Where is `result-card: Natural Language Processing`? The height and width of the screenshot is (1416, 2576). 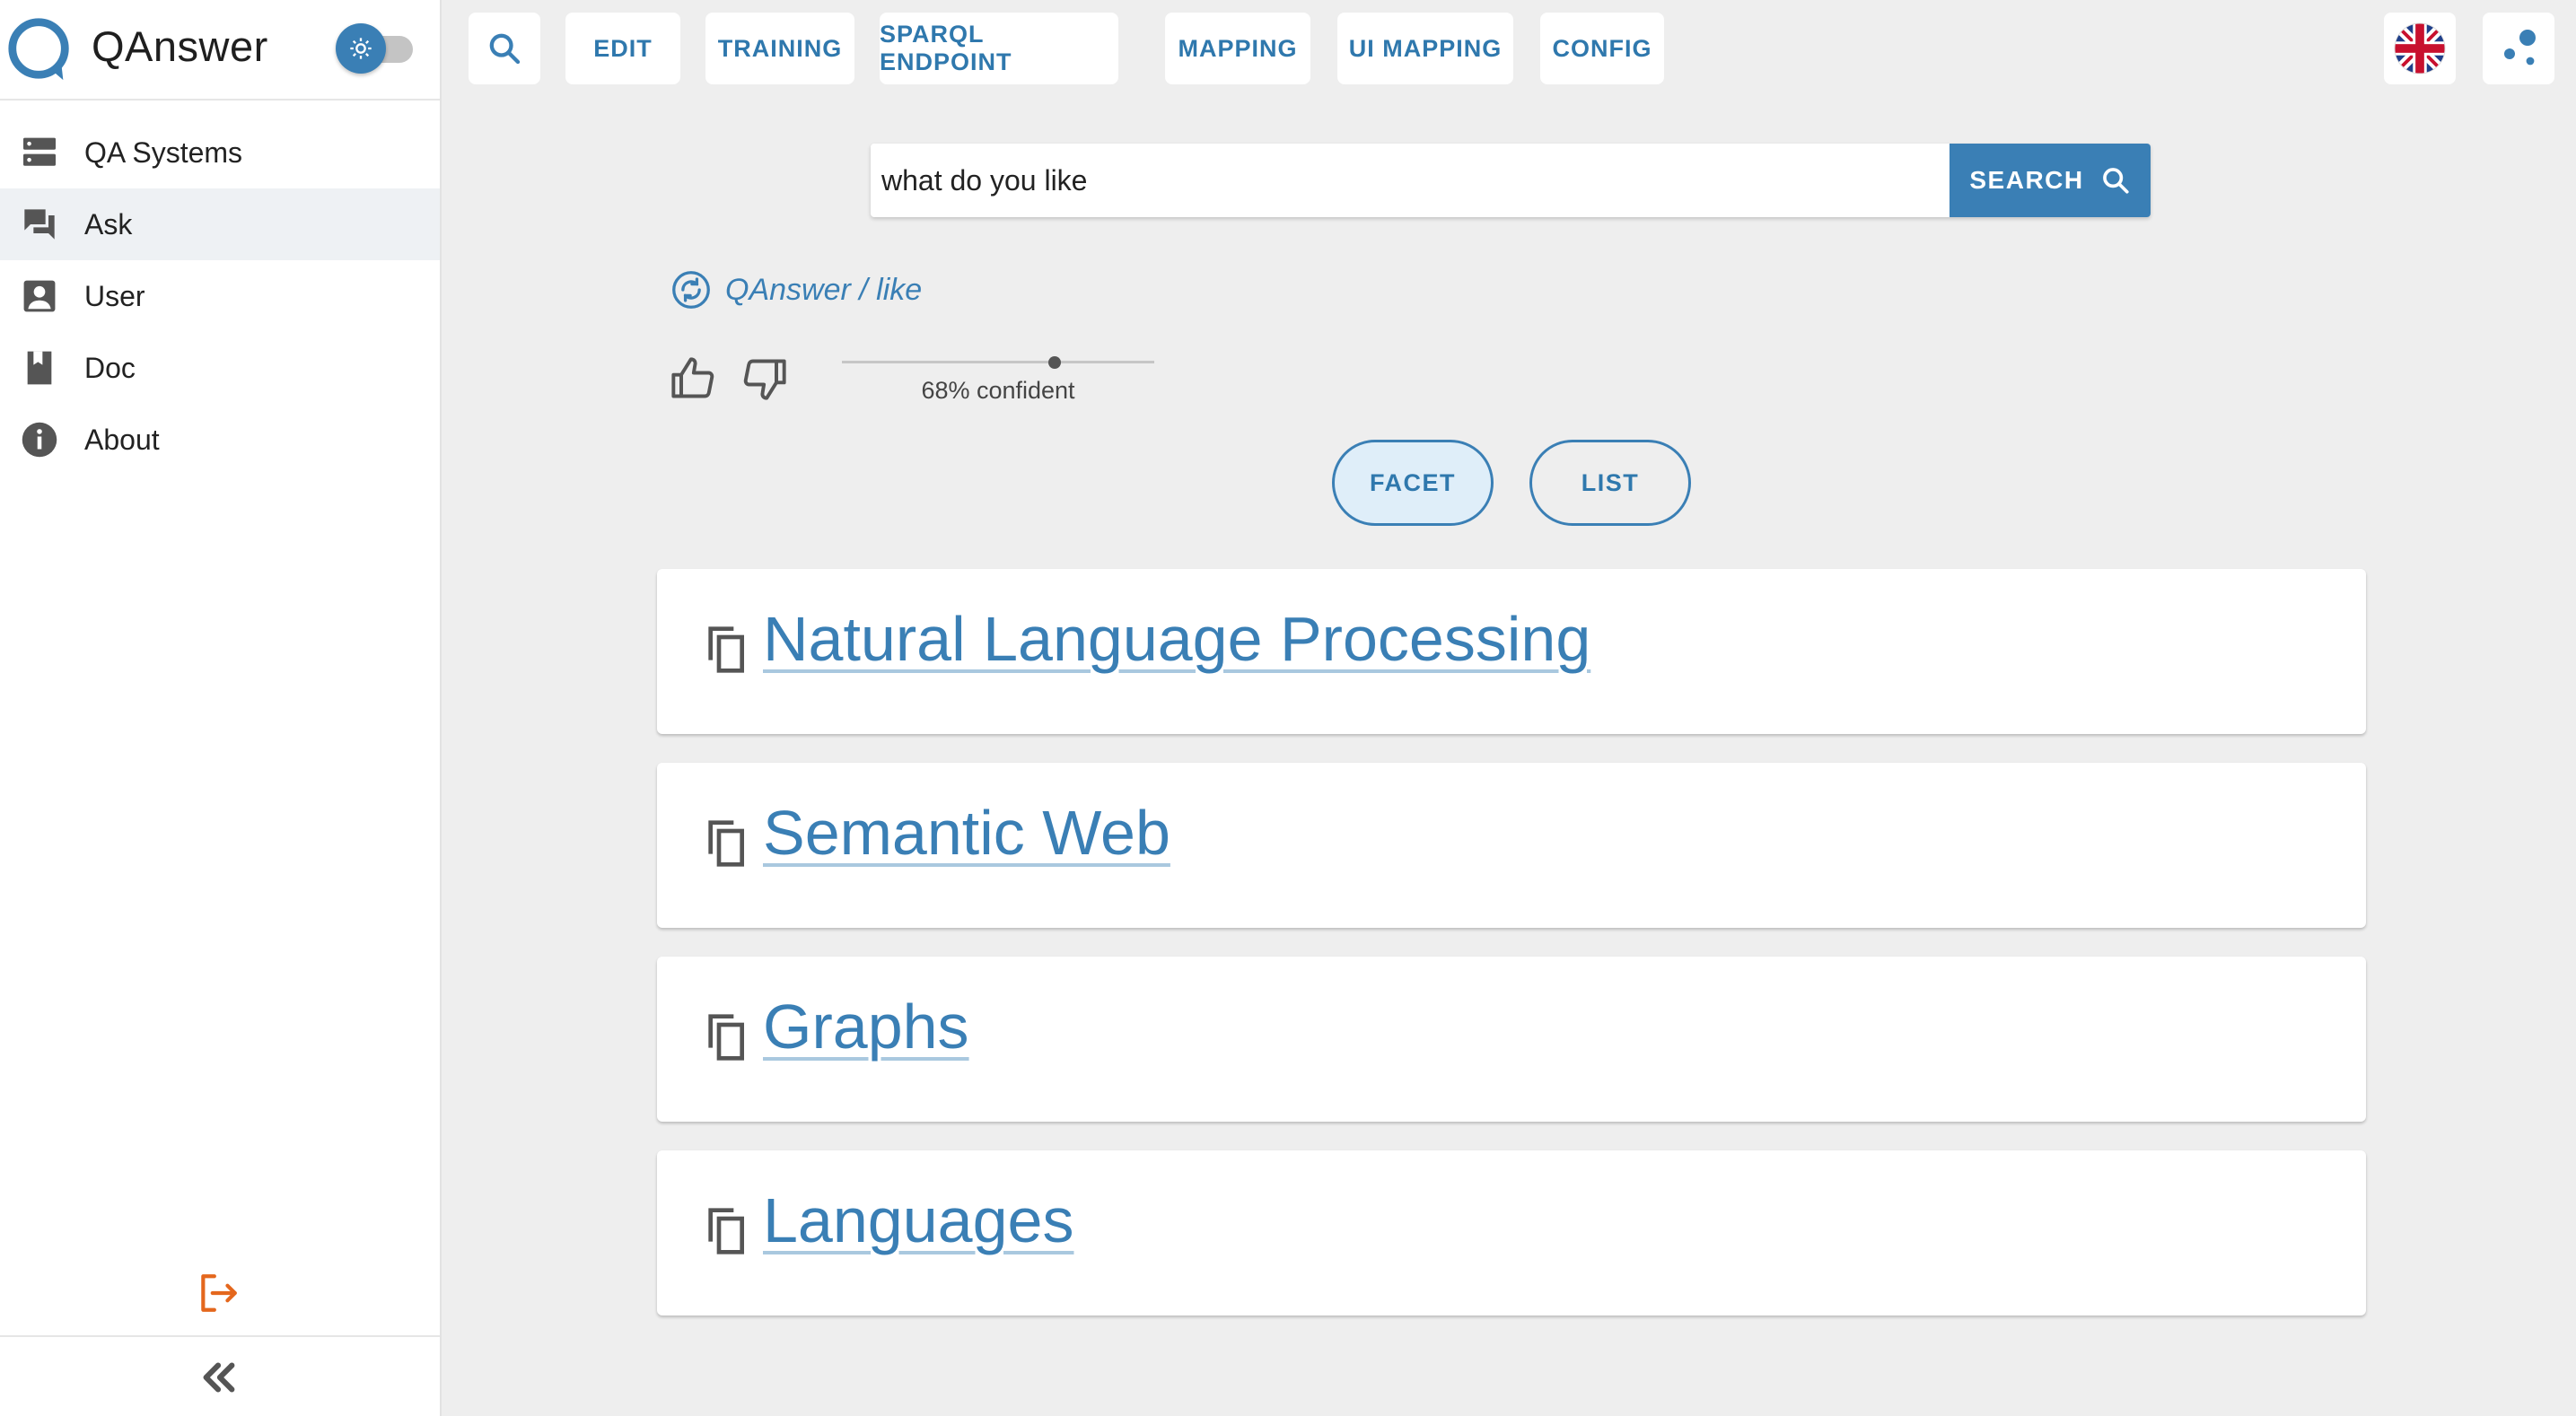 result-card: Natural Language Processing is located at coordinates (1511, 651).